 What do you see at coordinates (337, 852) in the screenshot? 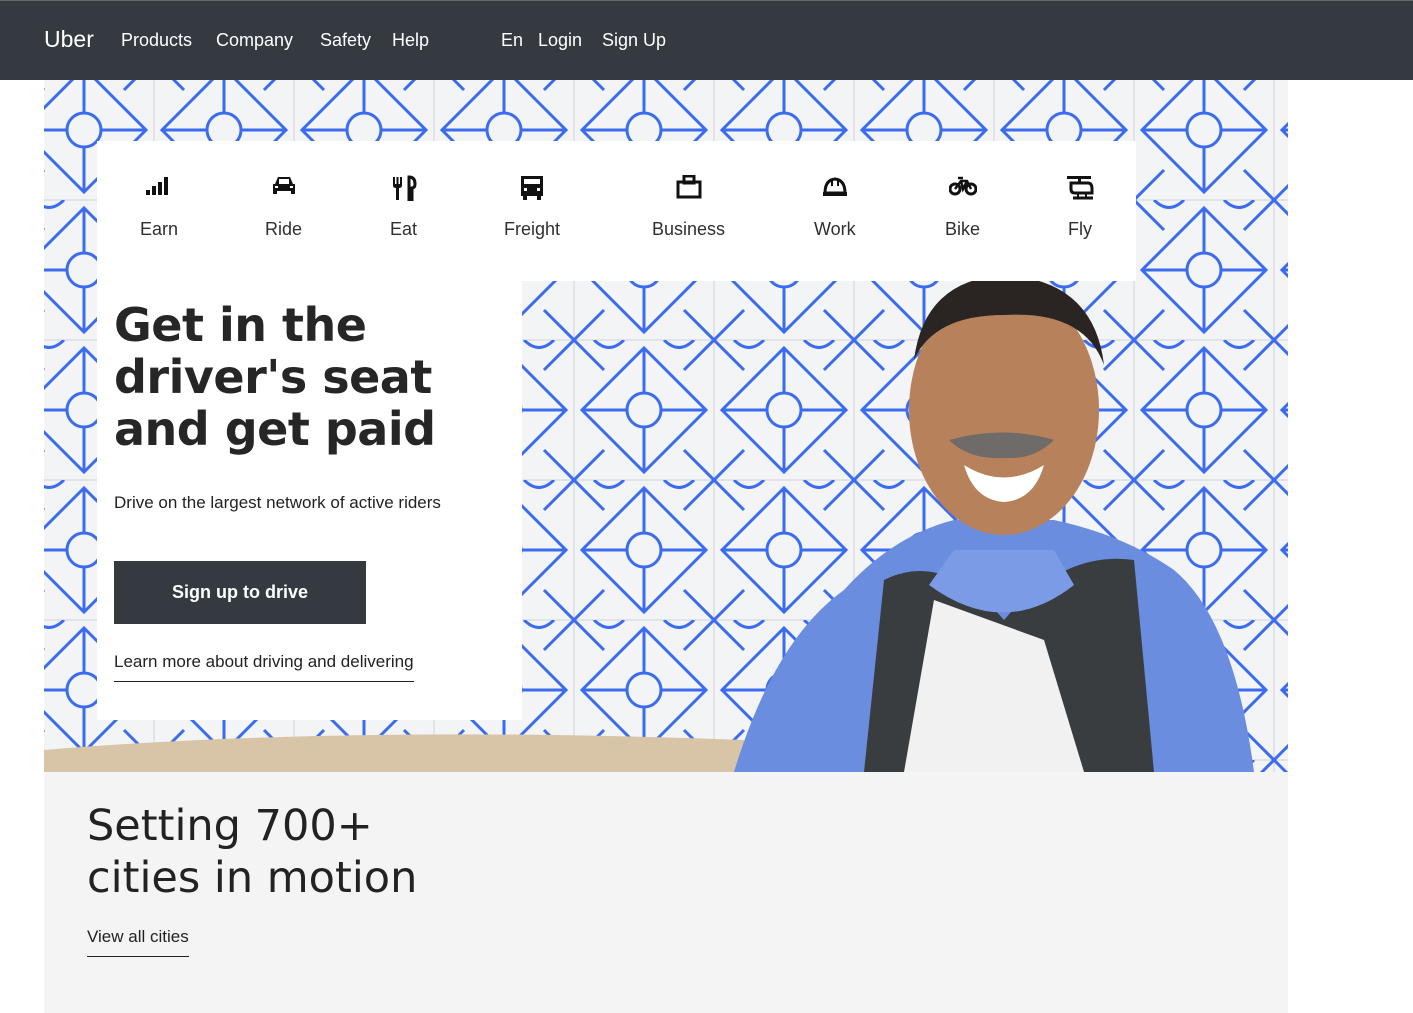
I see `cities-heading: Setting 700+ cities in motion` at bounding box center [337, 852].